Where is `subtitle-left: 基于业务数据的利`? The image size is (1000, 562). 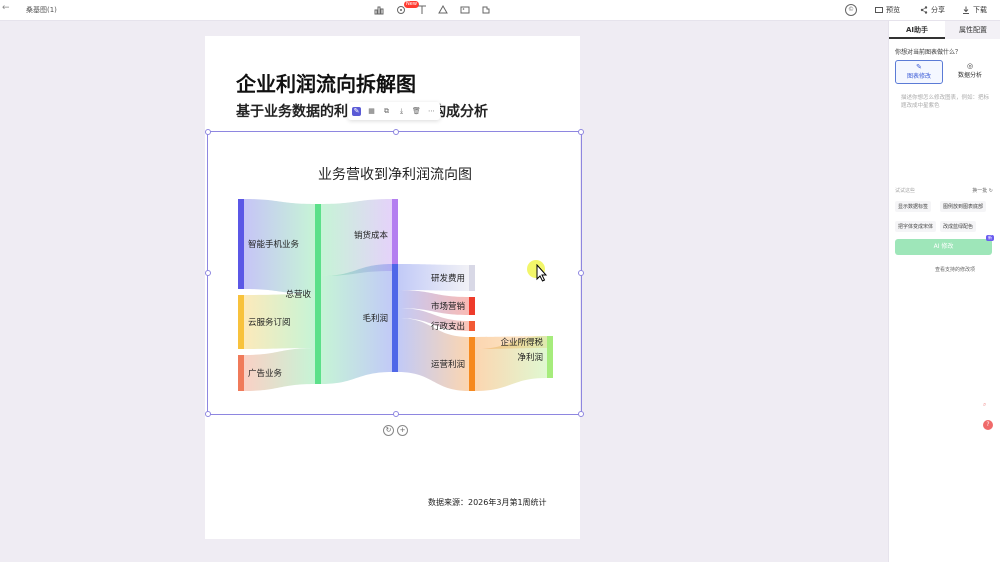 subtitle-left: 基于业务数据的利 is located at coordinates (292, 112).